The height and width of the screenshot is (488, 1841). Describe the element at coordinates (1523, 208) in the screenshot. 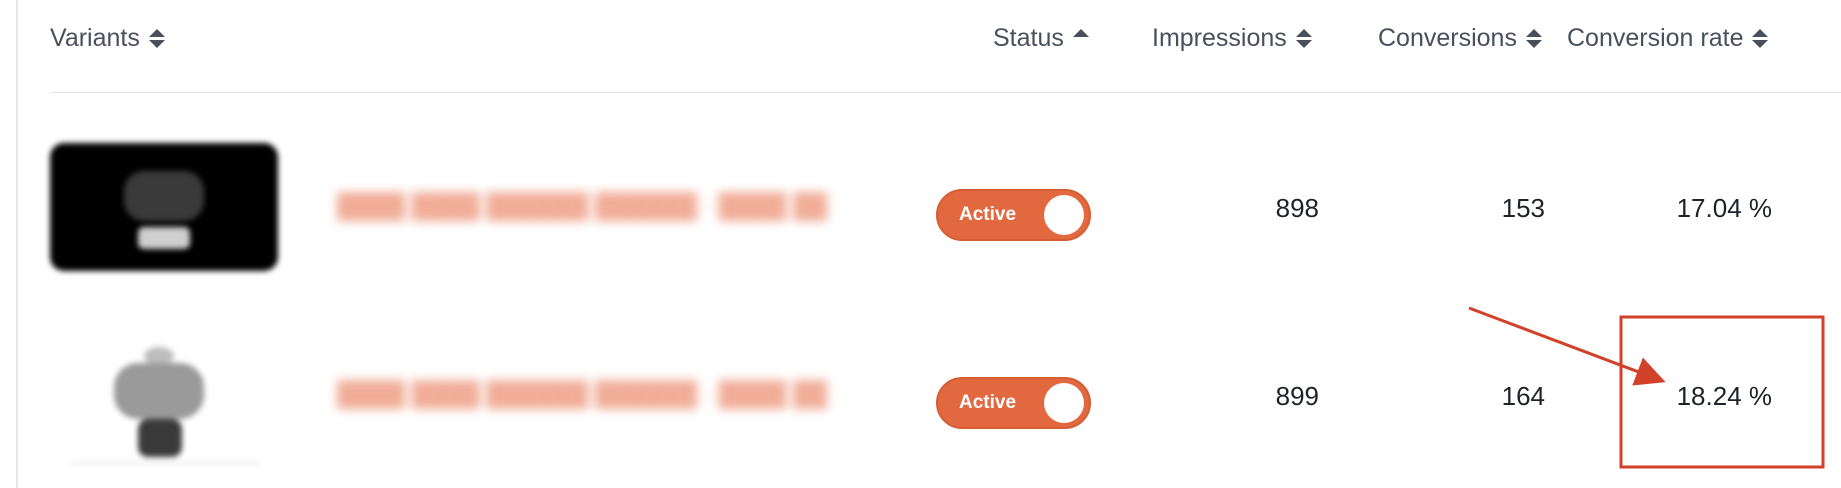

I see `conversions-value: 153` at that location.